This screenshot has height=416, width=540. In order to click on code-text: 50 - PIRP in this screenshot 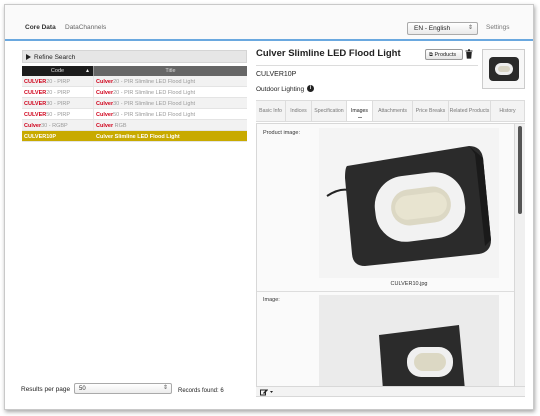, I will do `click(58, 115)`.